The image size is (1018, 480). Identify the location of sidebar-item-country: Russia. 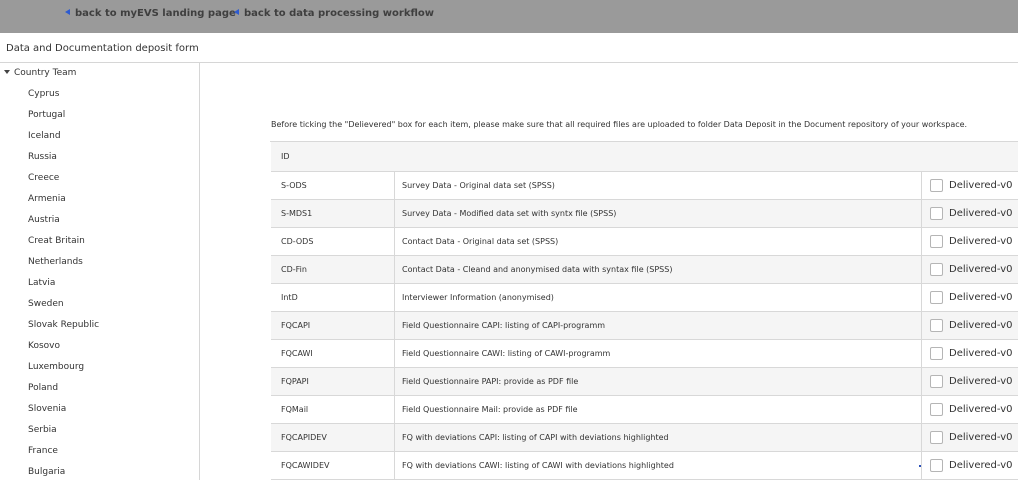
(42, 157).